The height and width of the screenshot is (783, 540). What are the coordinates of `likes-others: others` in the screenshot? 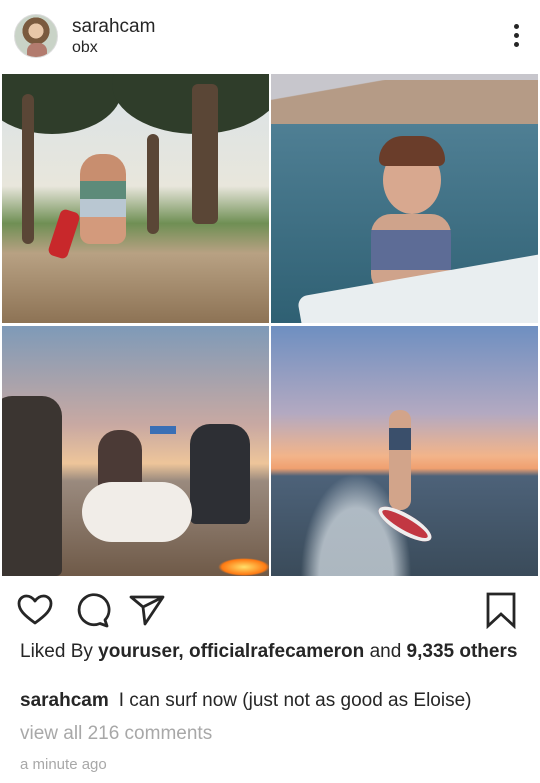 It's located at (488, 651).